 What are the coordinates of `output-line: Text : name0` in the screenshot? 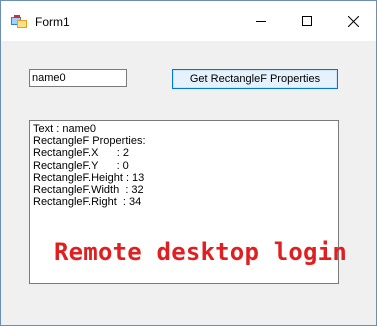 It's located at (64, 129).